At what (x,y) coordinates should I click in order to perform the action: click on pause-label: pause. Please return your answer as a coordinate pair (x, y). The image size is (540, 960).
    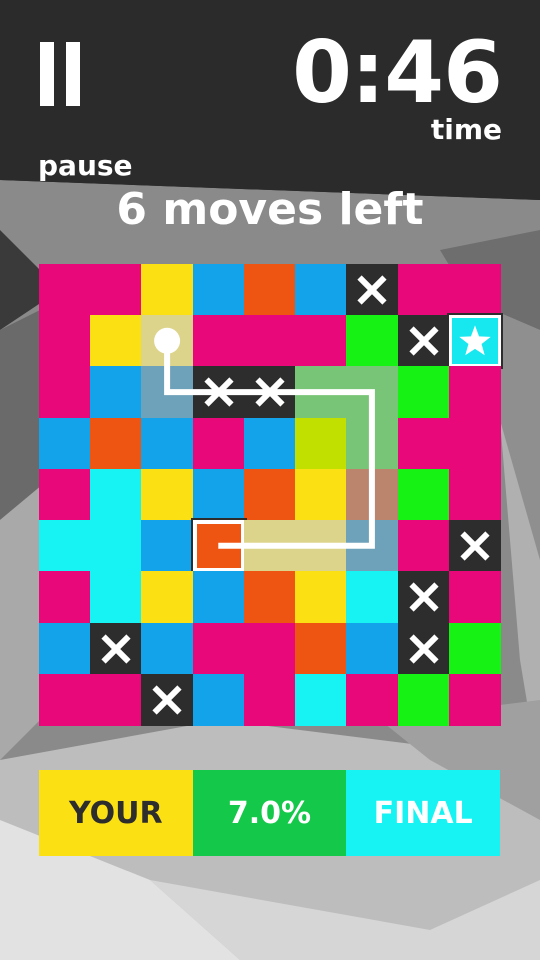
    Looking at the image, I should click on (85, 165).